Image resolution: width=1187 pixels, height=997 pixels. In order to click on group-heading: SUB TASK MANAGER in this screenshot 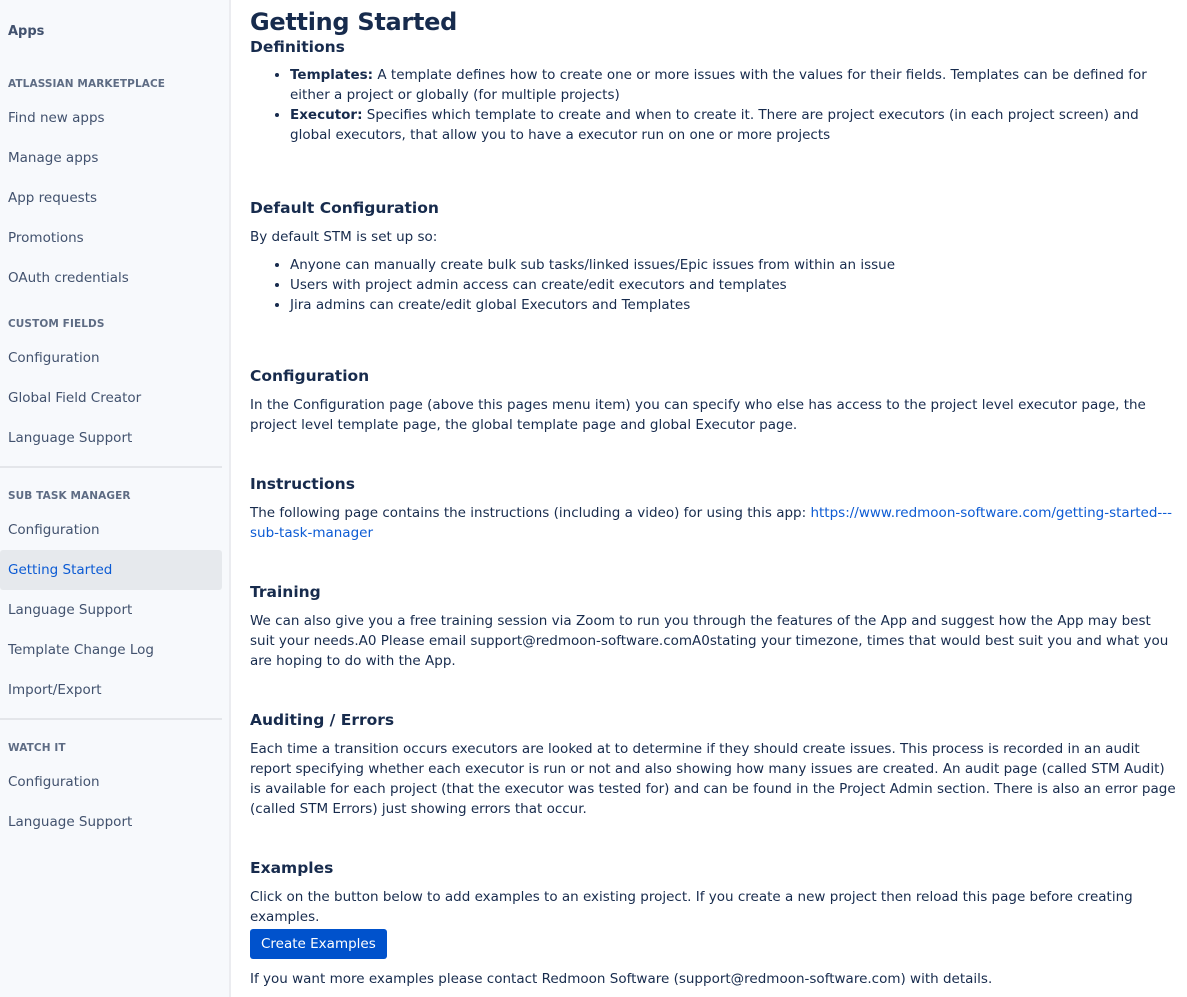, I will do `click(69, 496)`.